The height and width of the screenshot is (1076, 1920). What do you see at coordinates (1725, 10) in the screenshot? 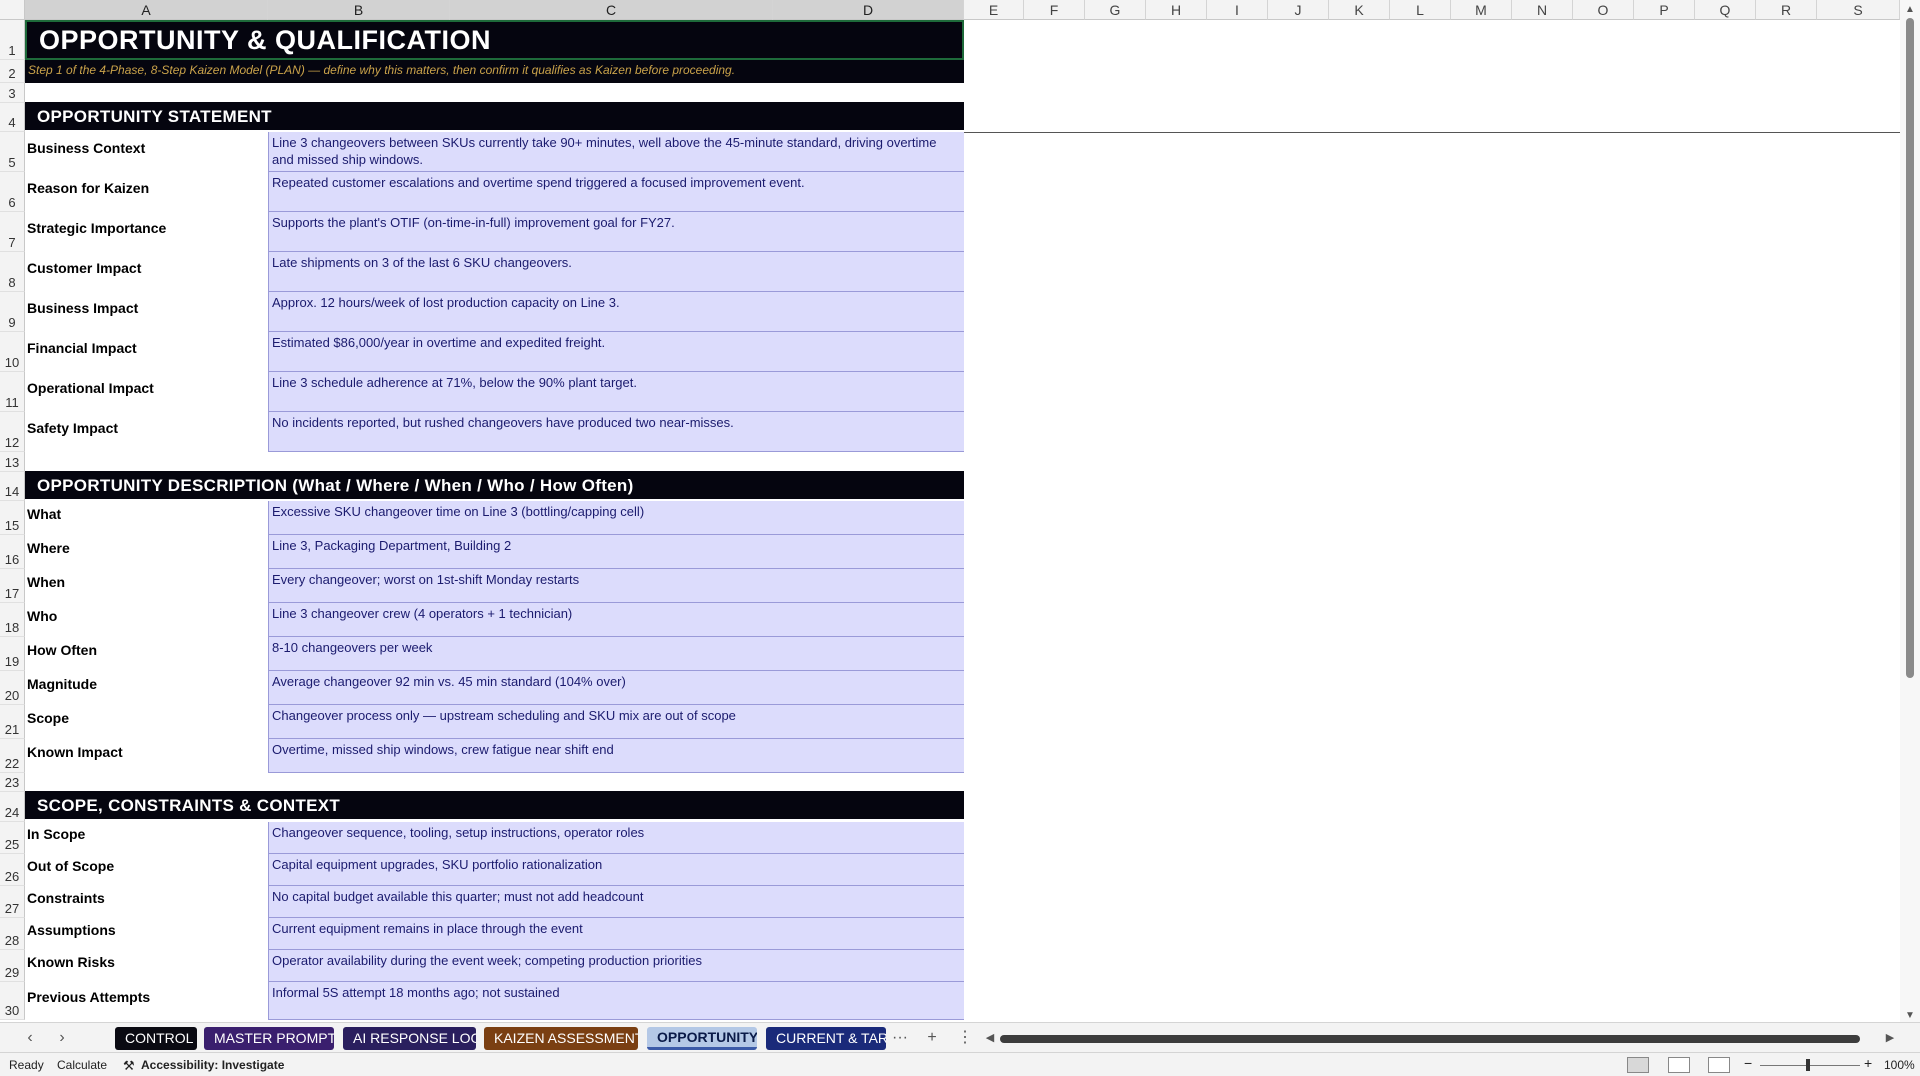
I see `column-header-q: Q` at bounding box center [1725, 10].